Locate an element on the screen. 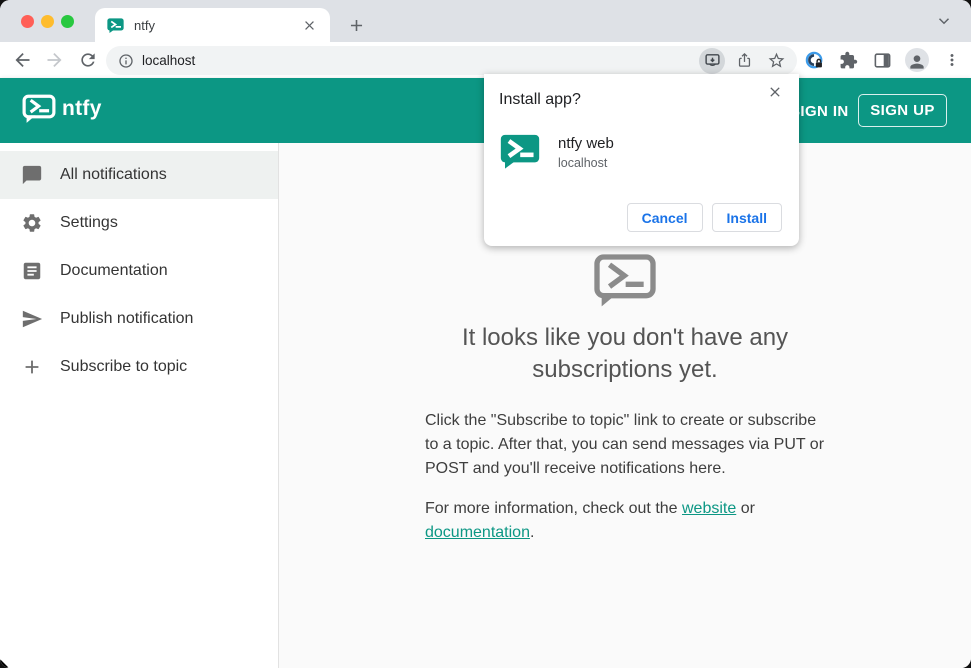  window-zoom-button is located at coordinates (67, 21).